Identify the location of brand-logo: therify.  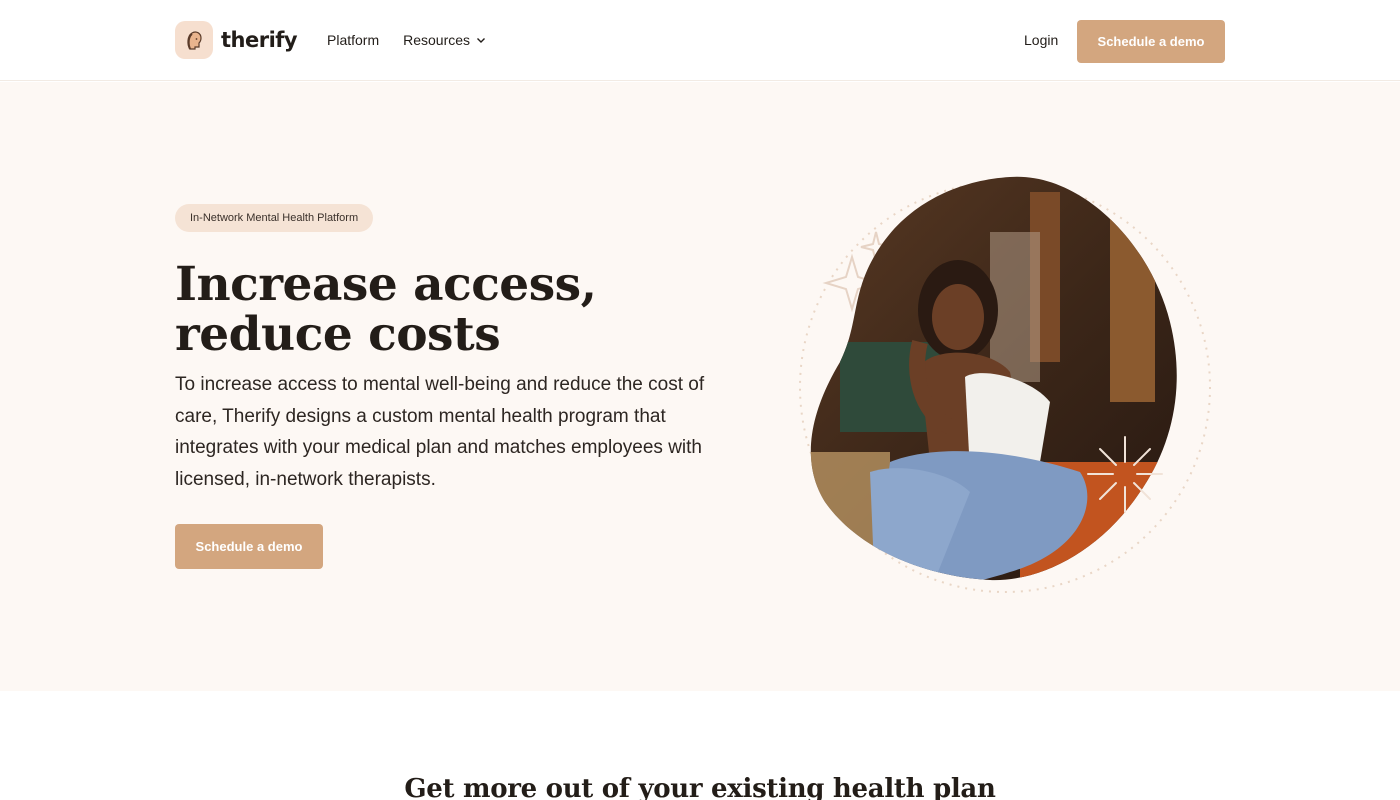
(236, 40).